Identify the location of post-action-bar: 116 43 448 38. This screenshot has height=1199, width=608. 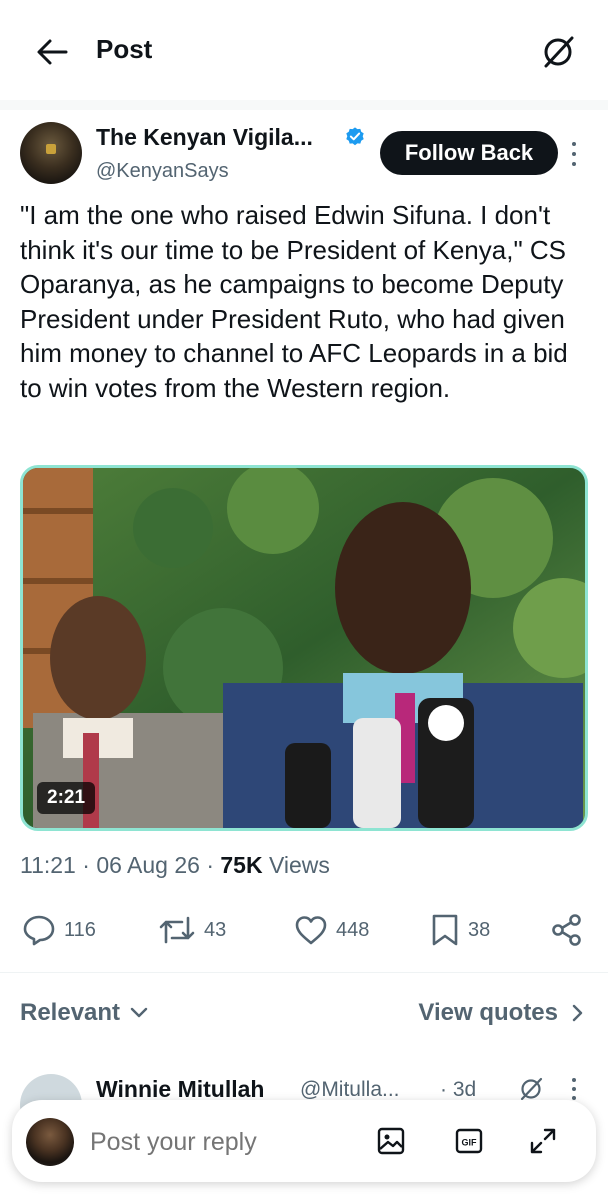
(304, 930).